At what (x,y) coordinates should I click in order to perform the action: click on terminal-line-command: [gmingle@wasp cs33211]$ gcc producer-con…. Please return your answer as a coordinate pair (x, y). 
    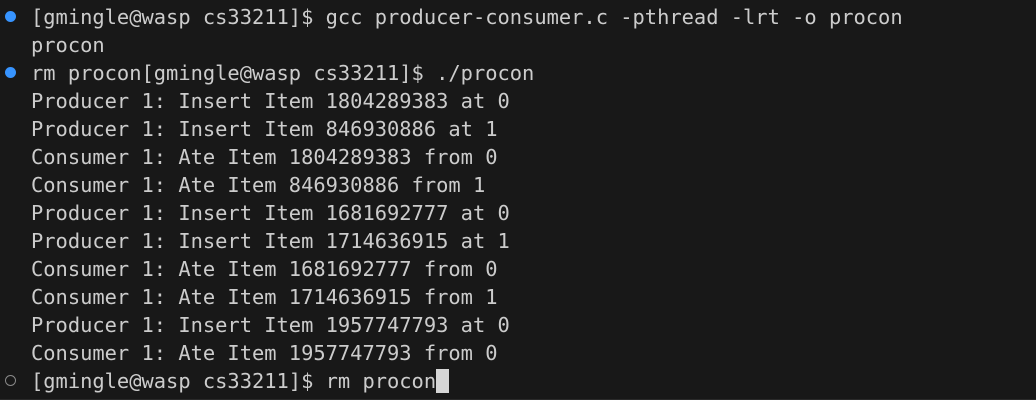
    Looking at the image, I should click on (467, 17).